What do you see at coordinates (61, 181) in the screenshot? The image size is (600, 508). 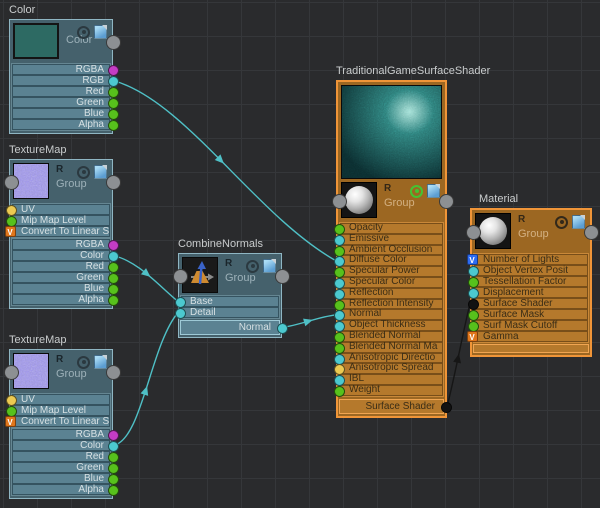 I see `texturemap1-header: R Group` at bounding box center [61, 181].